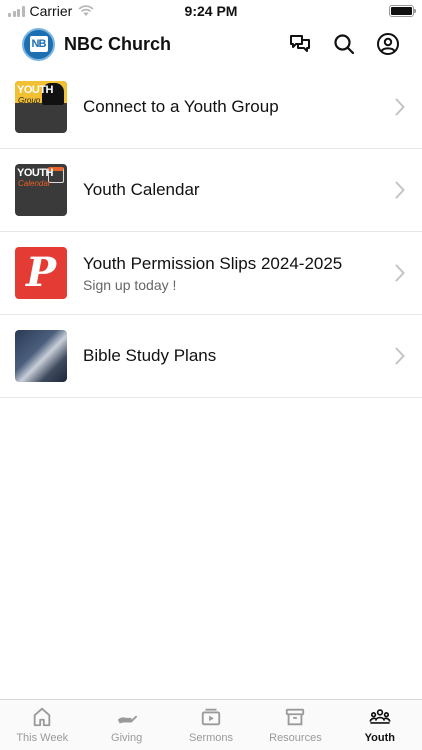 This screenshot has width=422, height=750. Describe the element at coordinates (41, 190) in the screenshot. I see `youth-calendar-thumbnail: YOUTH Calendar` at that location.